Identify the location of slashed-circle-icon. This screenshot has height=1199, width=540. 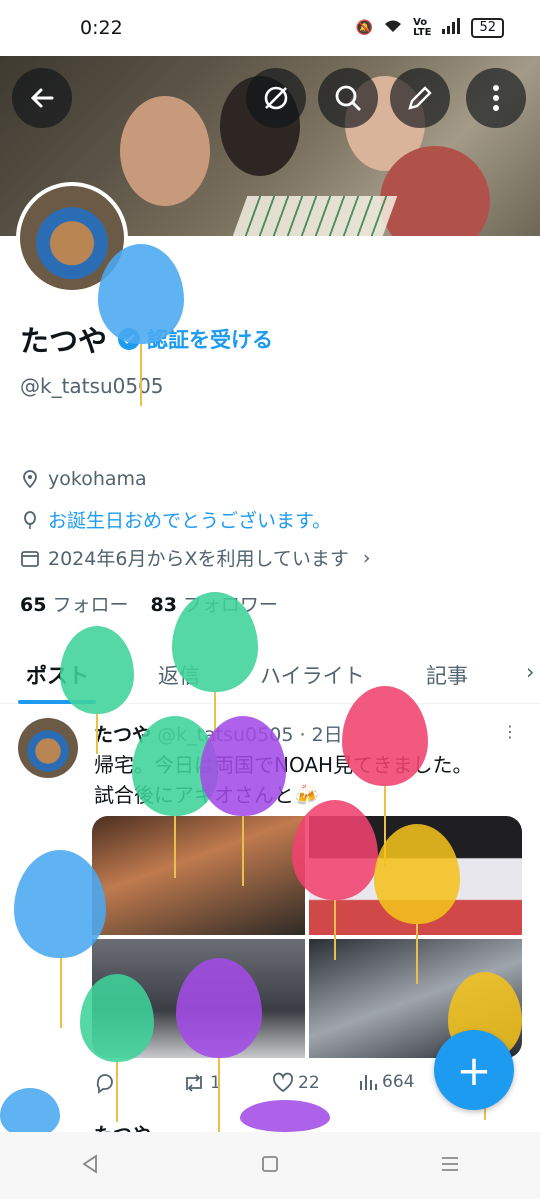
(276, 98).